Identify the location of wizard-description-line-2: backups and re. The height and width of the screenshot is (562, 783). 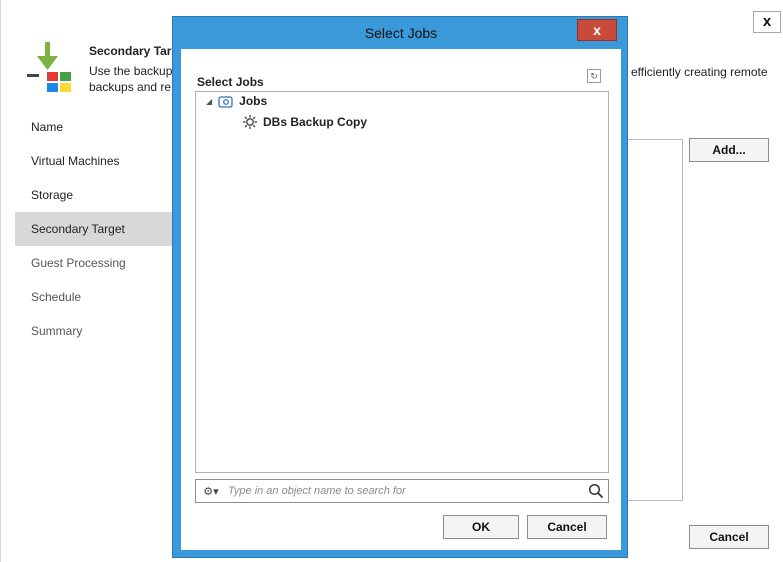
(130, 87).